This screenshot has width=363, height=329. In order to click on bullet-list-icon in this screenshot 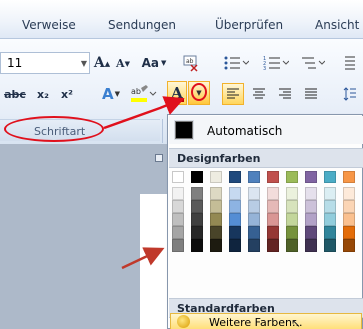, I will do `click(236, 63)`.